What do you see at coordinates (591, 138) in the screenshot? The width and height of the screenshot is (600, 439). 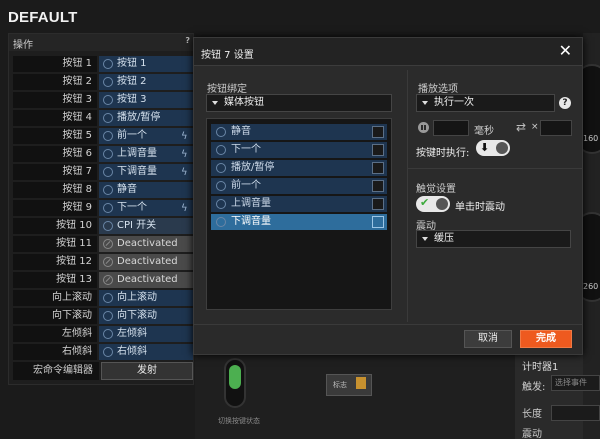 I see `dial-tick-top: 160` at bounding box center [591, 138].